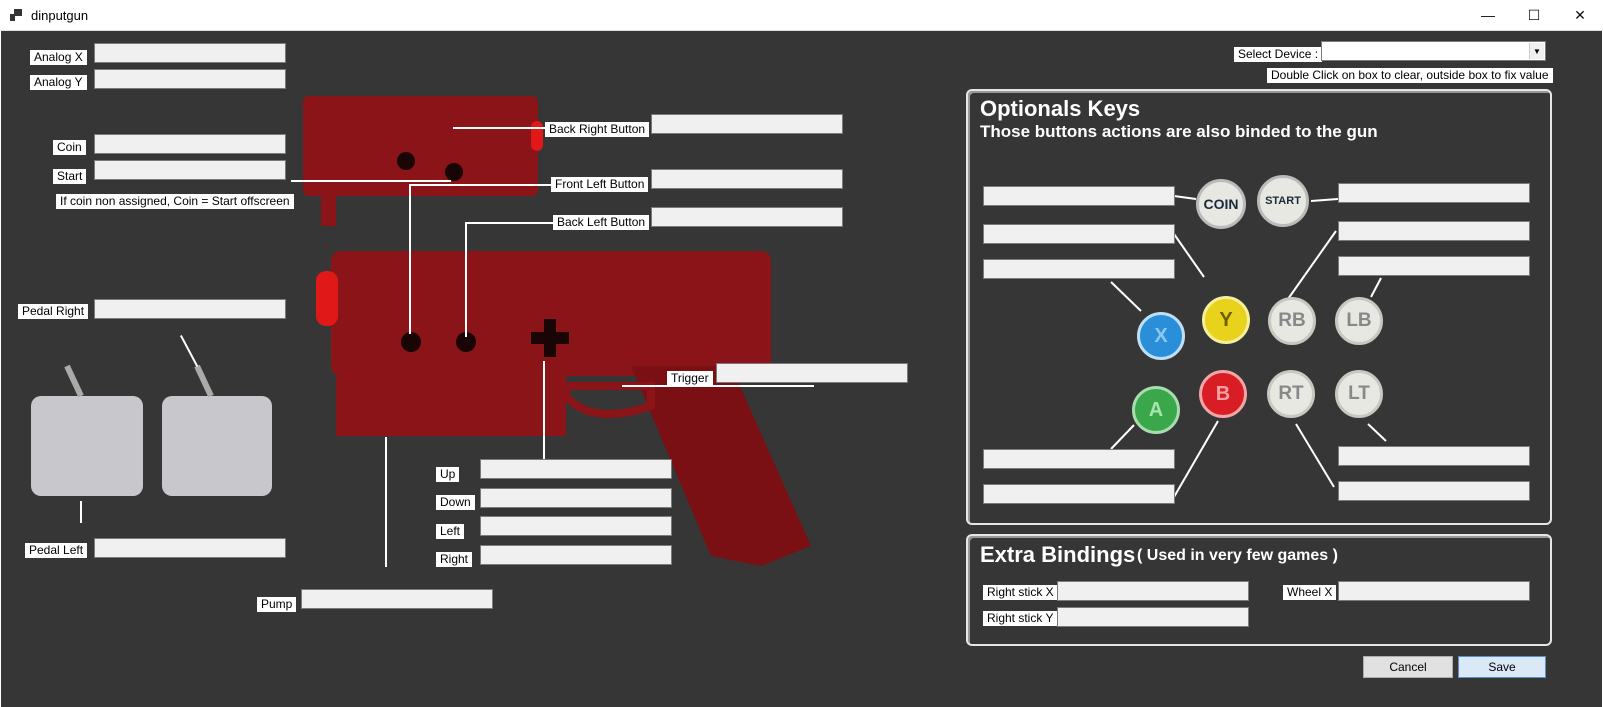  Describe the element at coordinates (597, 129) in the screenshot. I see `back-right-label: Back Right Button` at that location.